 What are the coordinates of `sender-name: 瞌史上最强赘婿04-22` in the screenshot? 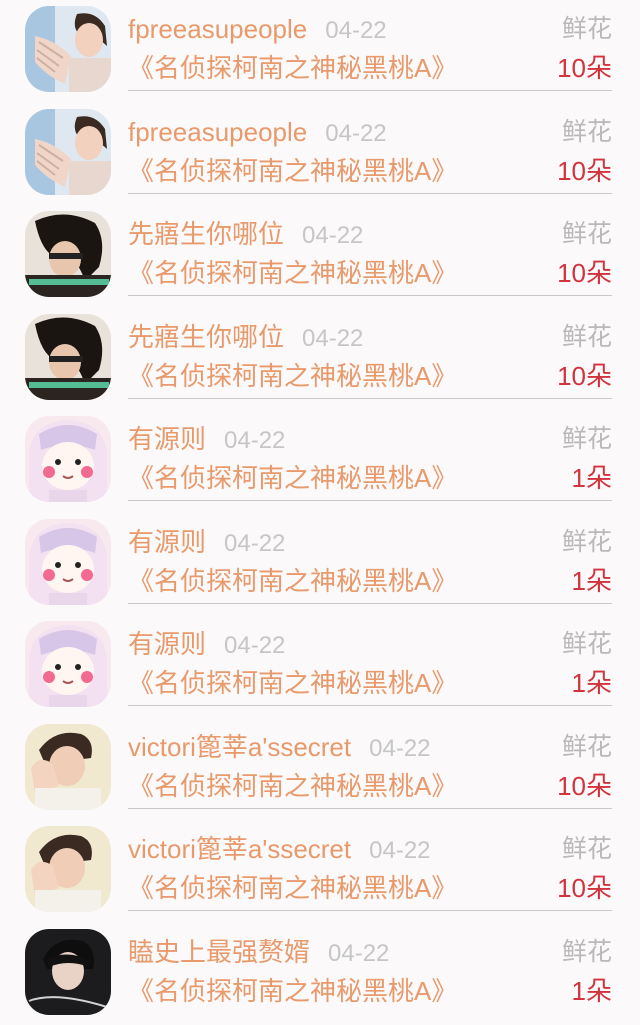 It's located at (258, 953).